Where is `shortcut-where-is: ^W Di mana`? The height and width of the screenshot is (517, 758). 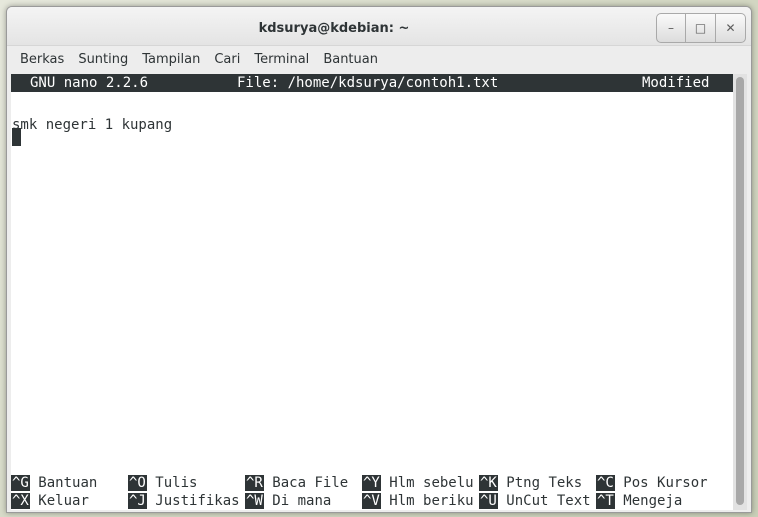 shortcut-where-is: ^W Di mana is located at coordinates (288, 501).